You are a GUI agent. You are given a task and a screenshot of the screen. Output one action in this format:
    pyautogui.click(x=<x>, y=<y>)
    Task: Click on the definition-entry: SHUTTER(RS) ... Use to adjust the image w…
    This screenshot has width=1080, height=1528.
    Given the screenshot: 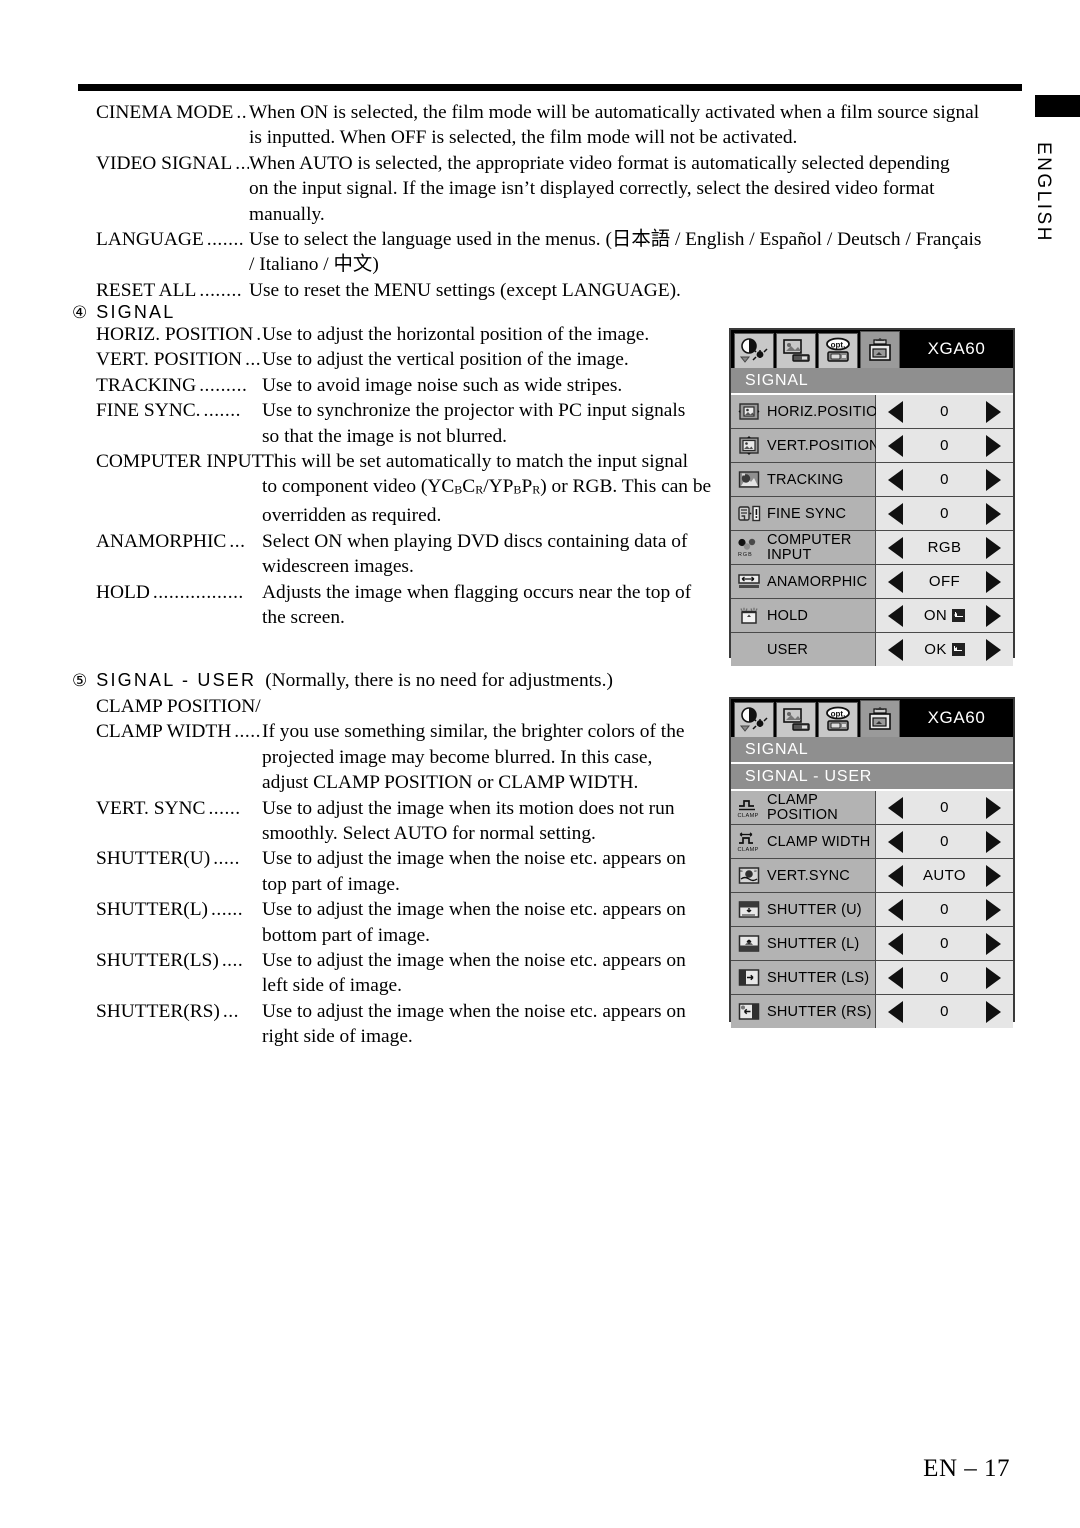 What is the action you would take?
    pyautogui.click(x=416, y=1024)
    